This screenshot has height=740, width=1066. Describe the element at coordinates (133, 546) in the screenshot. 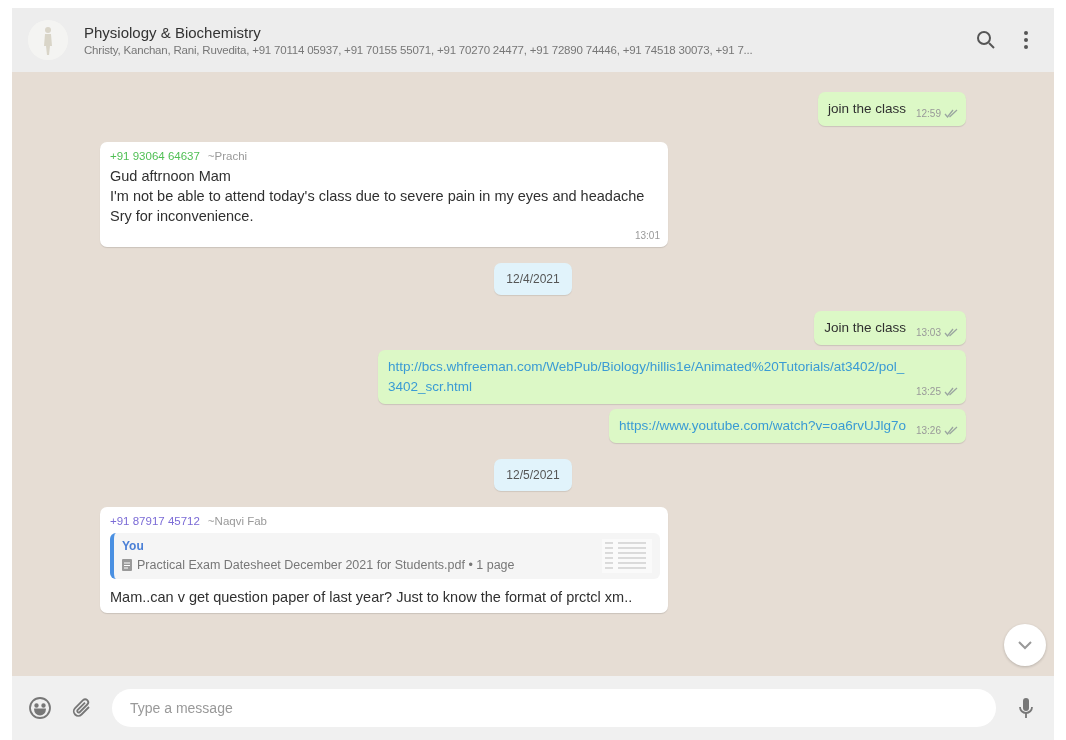

I see `quote-author: You` at that location.